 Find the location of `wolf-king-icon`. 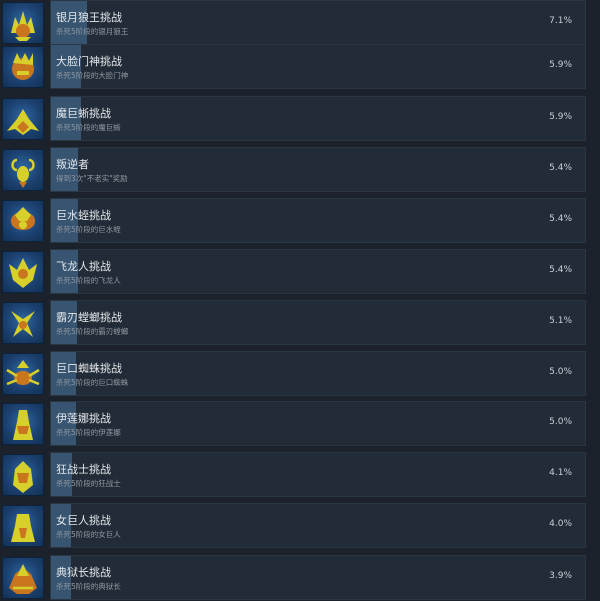

wolf-king-icon is located at coordinates (23, 22).